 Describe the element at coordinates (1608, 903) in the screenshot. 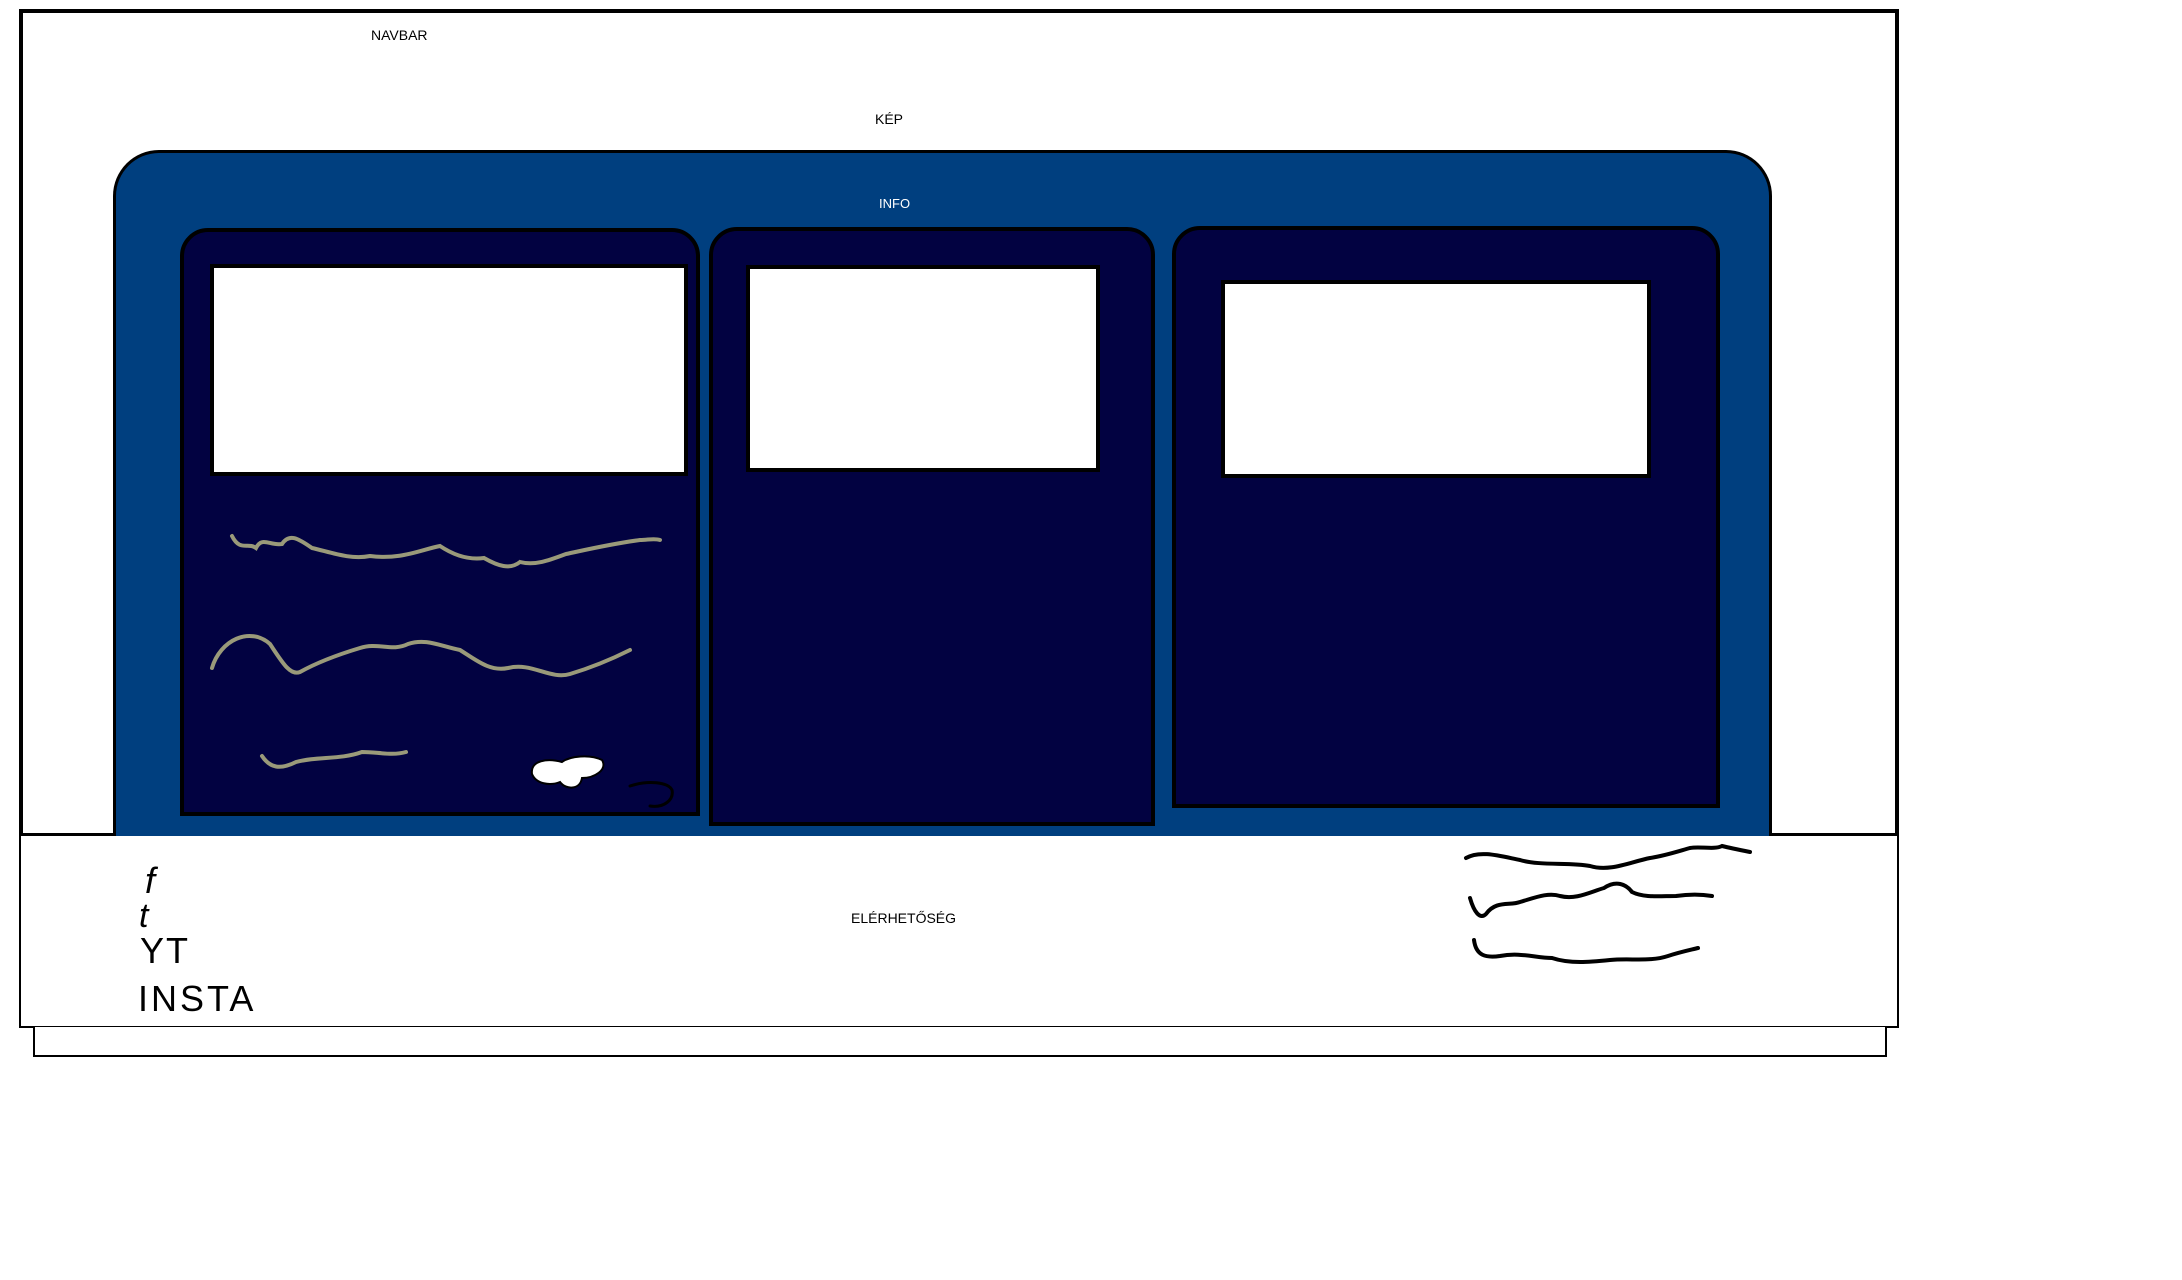

I see `footer-contact-scribble` at that location.